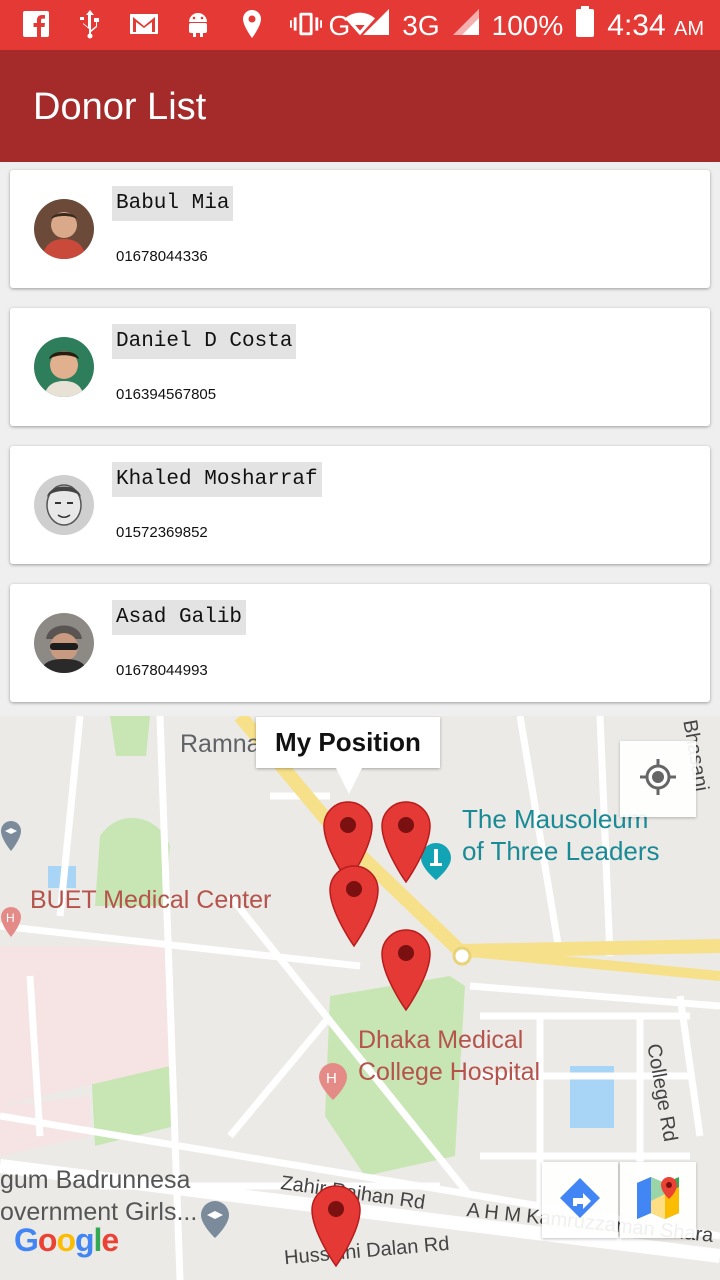 Image resolution: width=720 pixels, height=1280 pixels. What do you see at coordinates (360, 229) in the screenshot?
I see `donor-card: Babul Mia 01678044336` at bounding box center [360, 229].